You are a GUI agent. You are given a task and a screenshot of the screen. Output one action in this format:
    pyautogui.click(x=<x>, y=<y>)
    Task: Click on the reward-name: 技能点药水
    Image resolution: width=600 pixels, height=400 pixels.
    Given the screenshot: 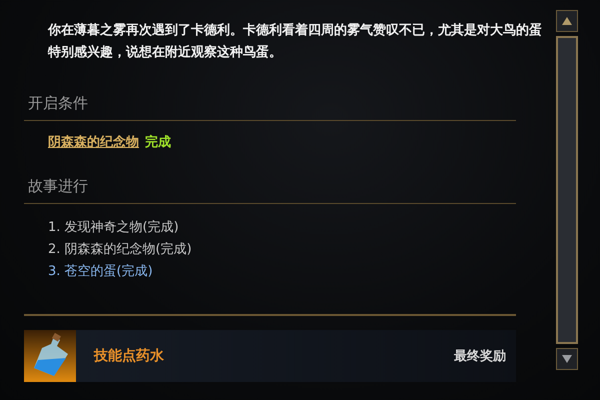 What is the action you would take?
    pyautogui.click(x=129, y=356)
    